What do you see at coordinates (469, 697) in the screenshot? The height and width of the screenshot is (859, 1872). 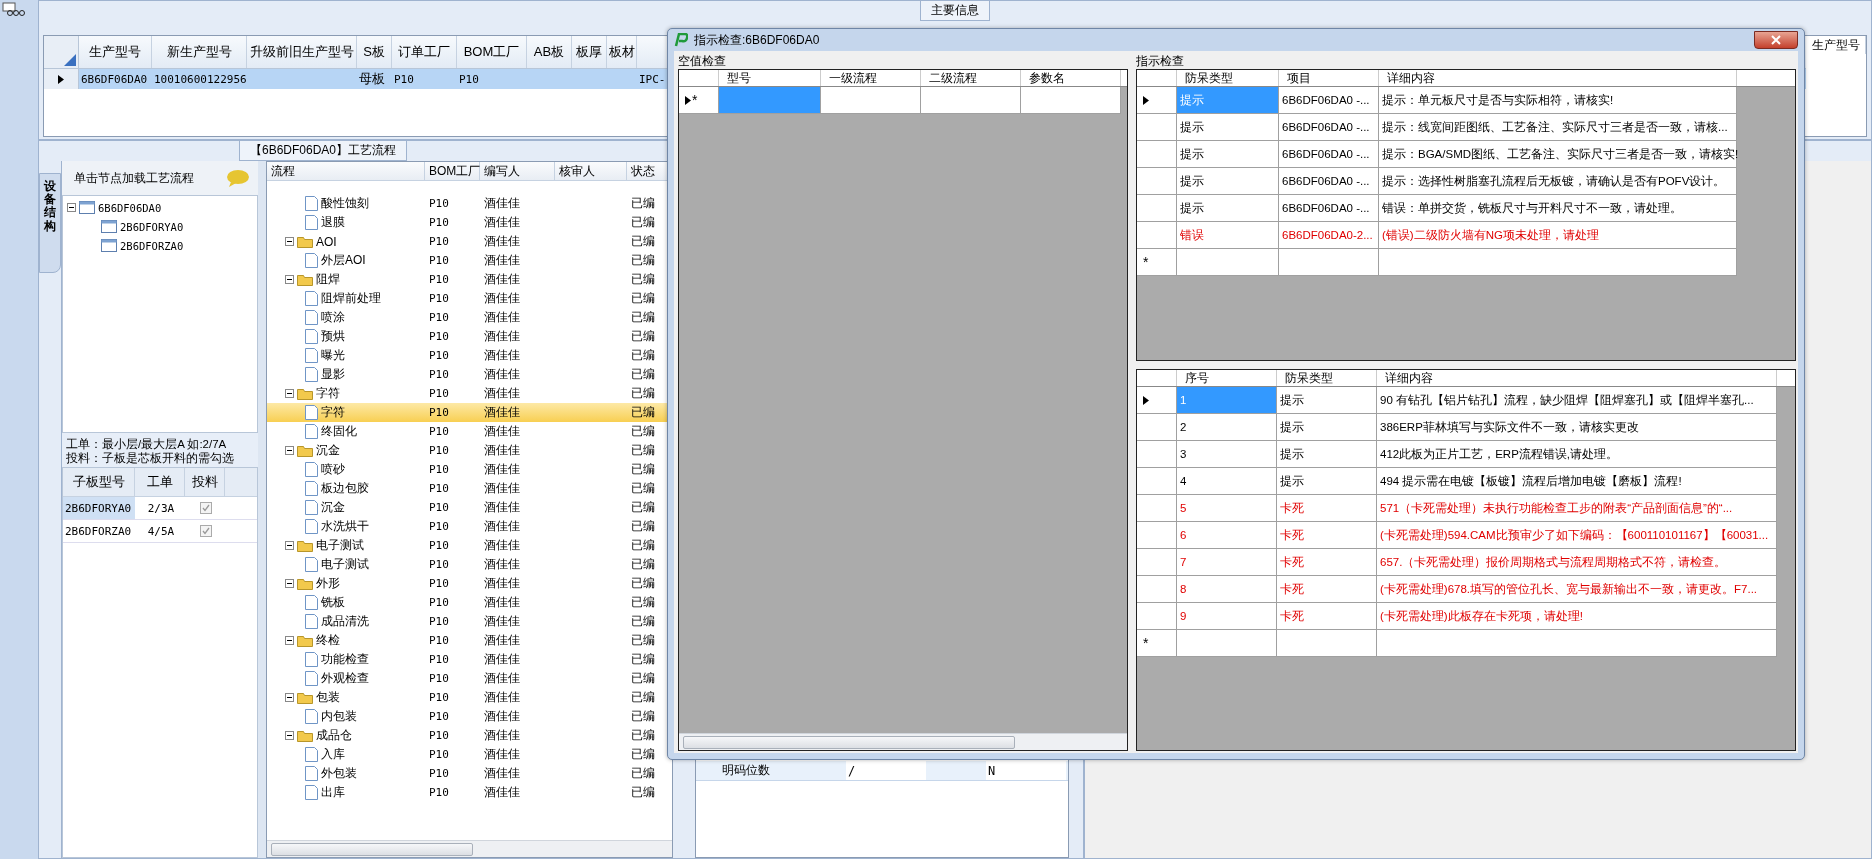 I see `flow-row: 包装 P10 酒佳佳 已编` at bounding box center [469, 697].